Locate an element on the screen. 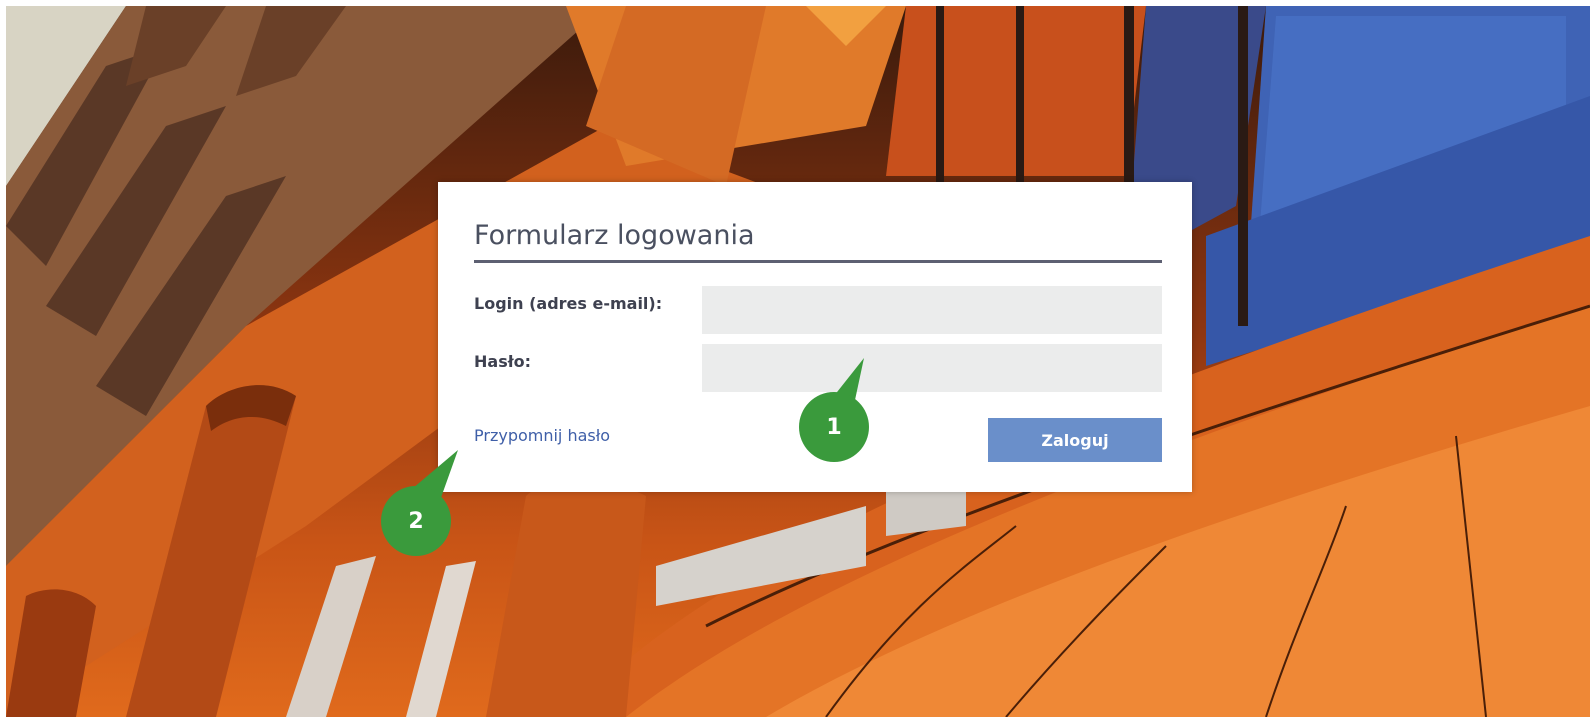  callout-pointers is located at coordinates (635, 432).